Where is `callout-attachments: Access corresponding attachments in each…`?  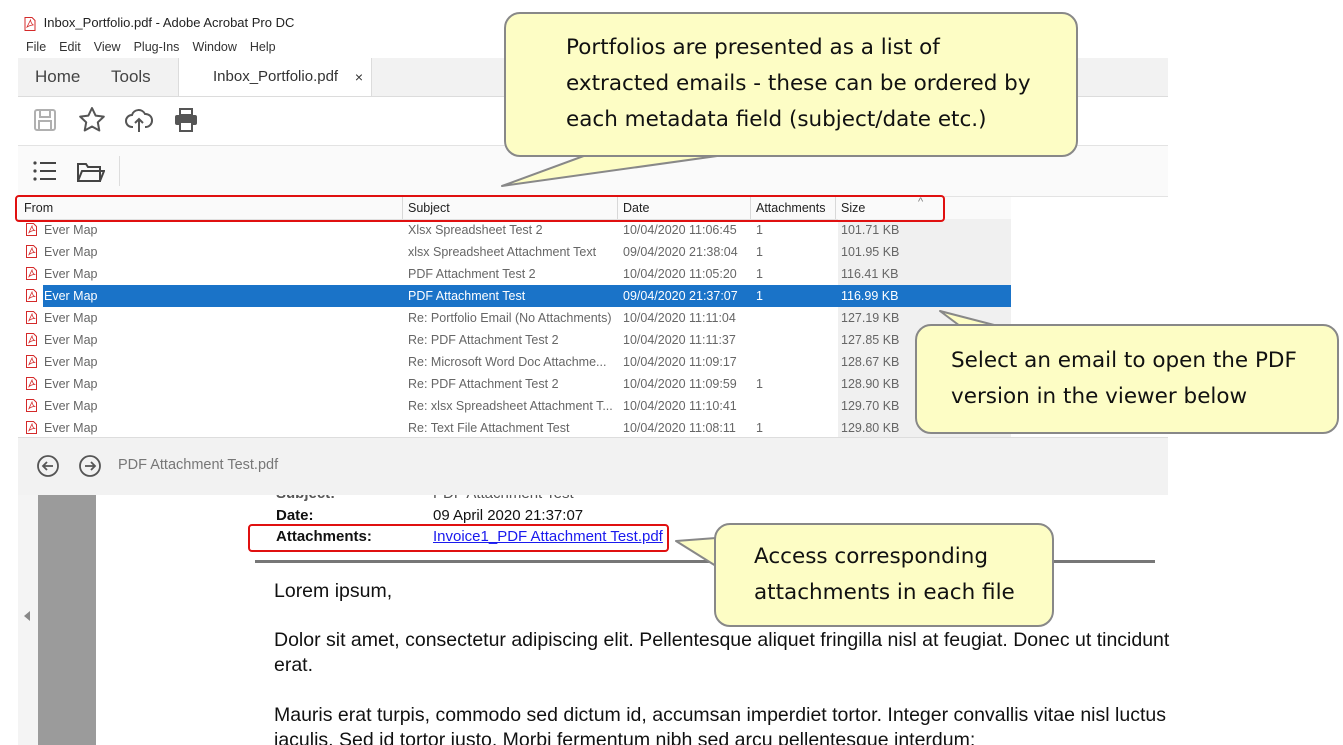 callout-attachments: Access corresponding attachments in each… is located at coordinates (884, 575).